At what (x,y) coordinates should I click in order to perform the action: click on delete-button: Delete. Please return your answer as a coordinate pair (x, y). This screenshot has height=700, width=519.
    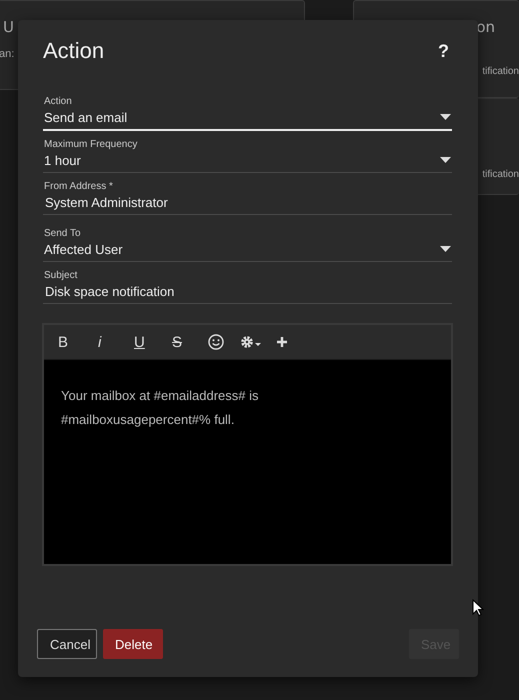
    Looking at the image, I should click on (133, 644).